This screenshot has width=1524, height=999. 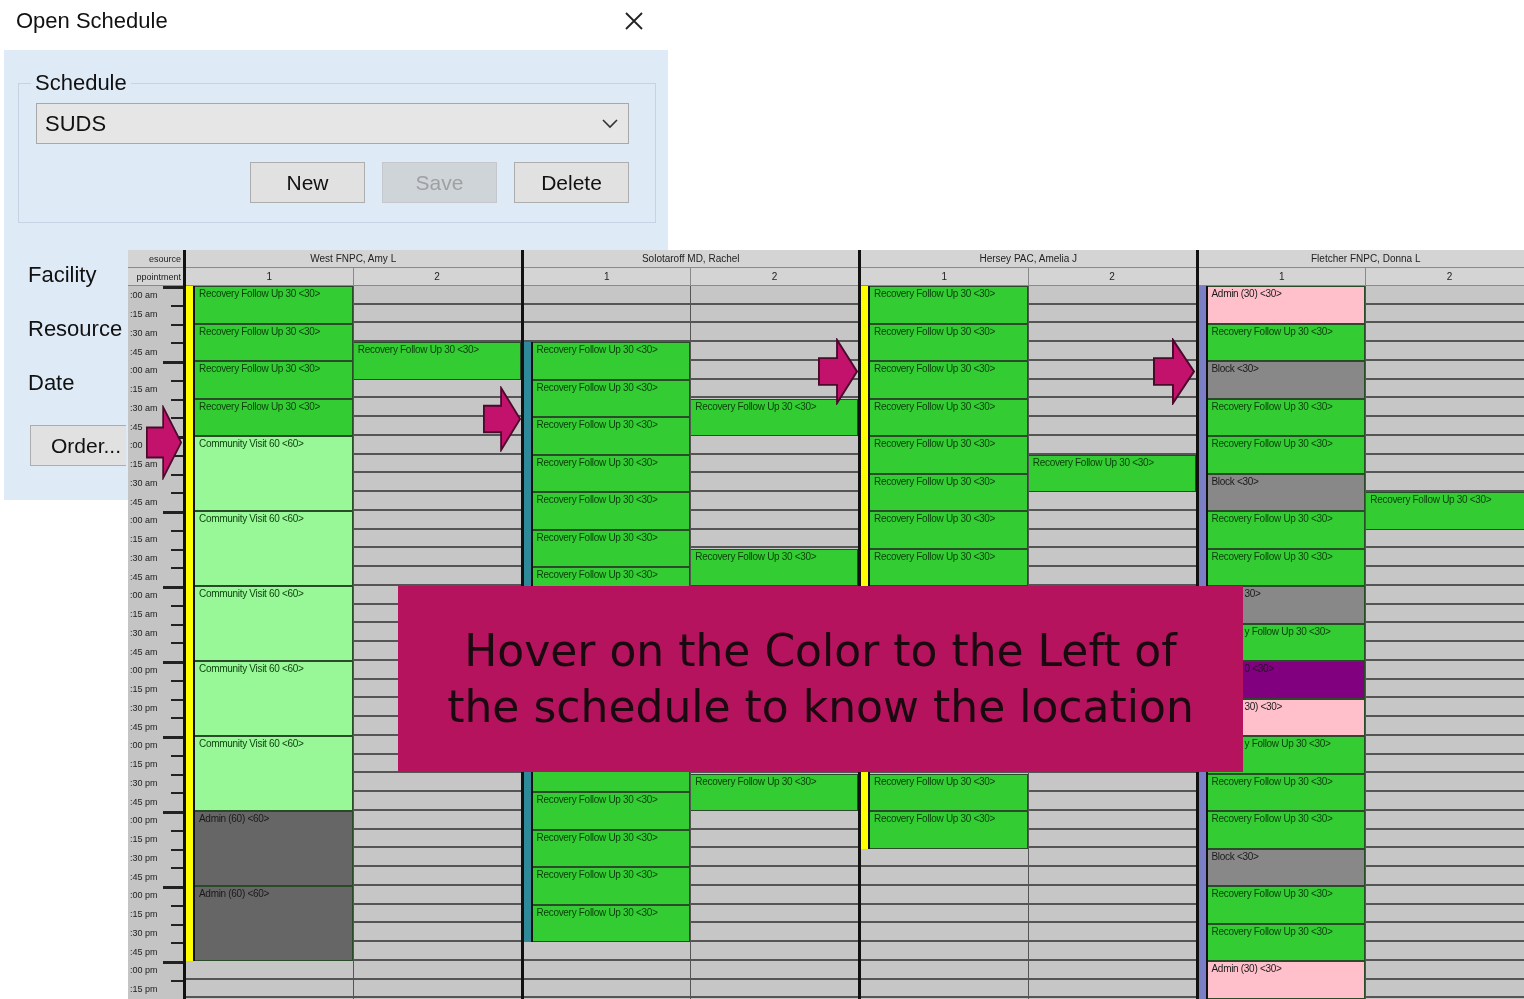 What do you see at coordinates (190, 623) in the screenshot?
I see `location-color-bar` at bounding box center [190, 623].